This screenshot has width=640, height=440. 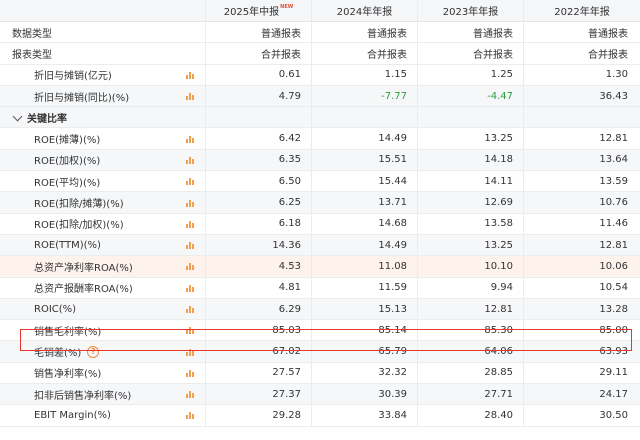 I want to click on section-label: 关键比率, so click(x=47, y=119).